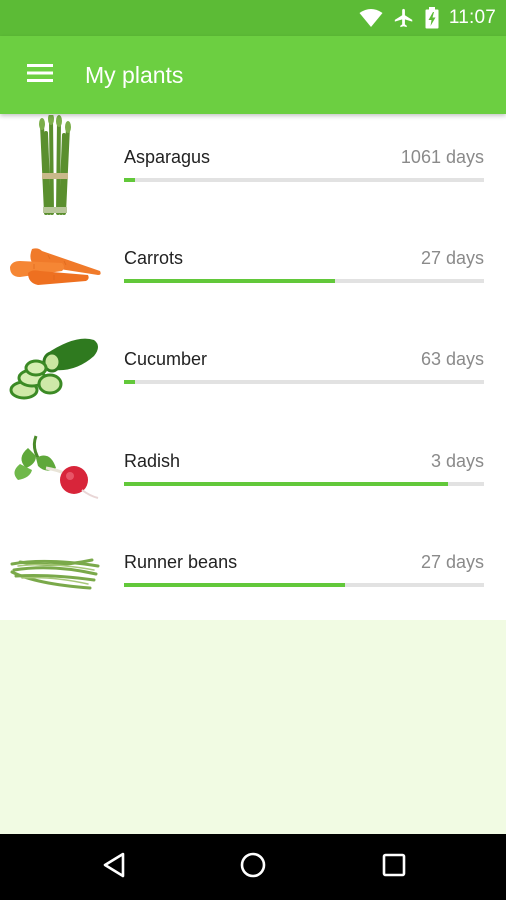 The width and height of the screenshot is (506, 900). I want to click on back-button, so click(114, 867).